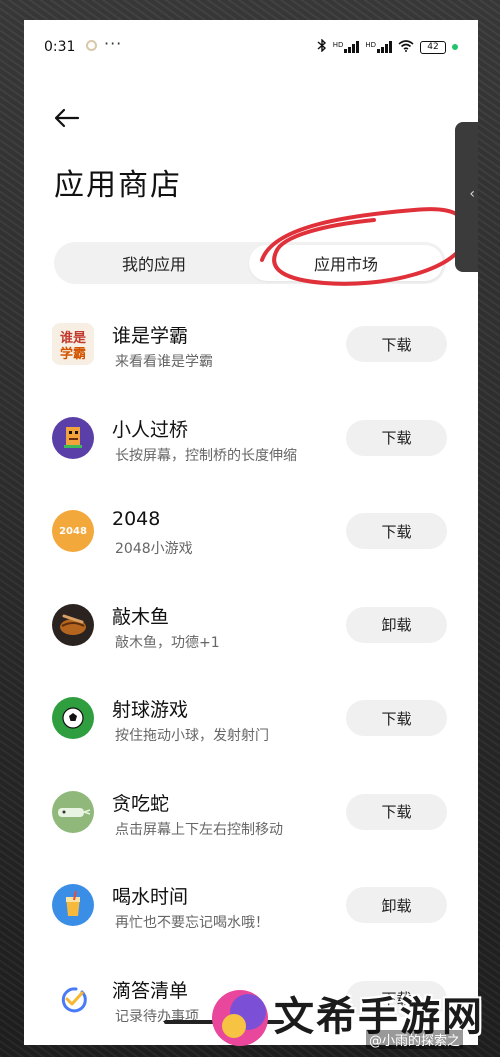 This screenshot has width=500, height=1057. I want to click on wifi-icon, so click(406, 47).